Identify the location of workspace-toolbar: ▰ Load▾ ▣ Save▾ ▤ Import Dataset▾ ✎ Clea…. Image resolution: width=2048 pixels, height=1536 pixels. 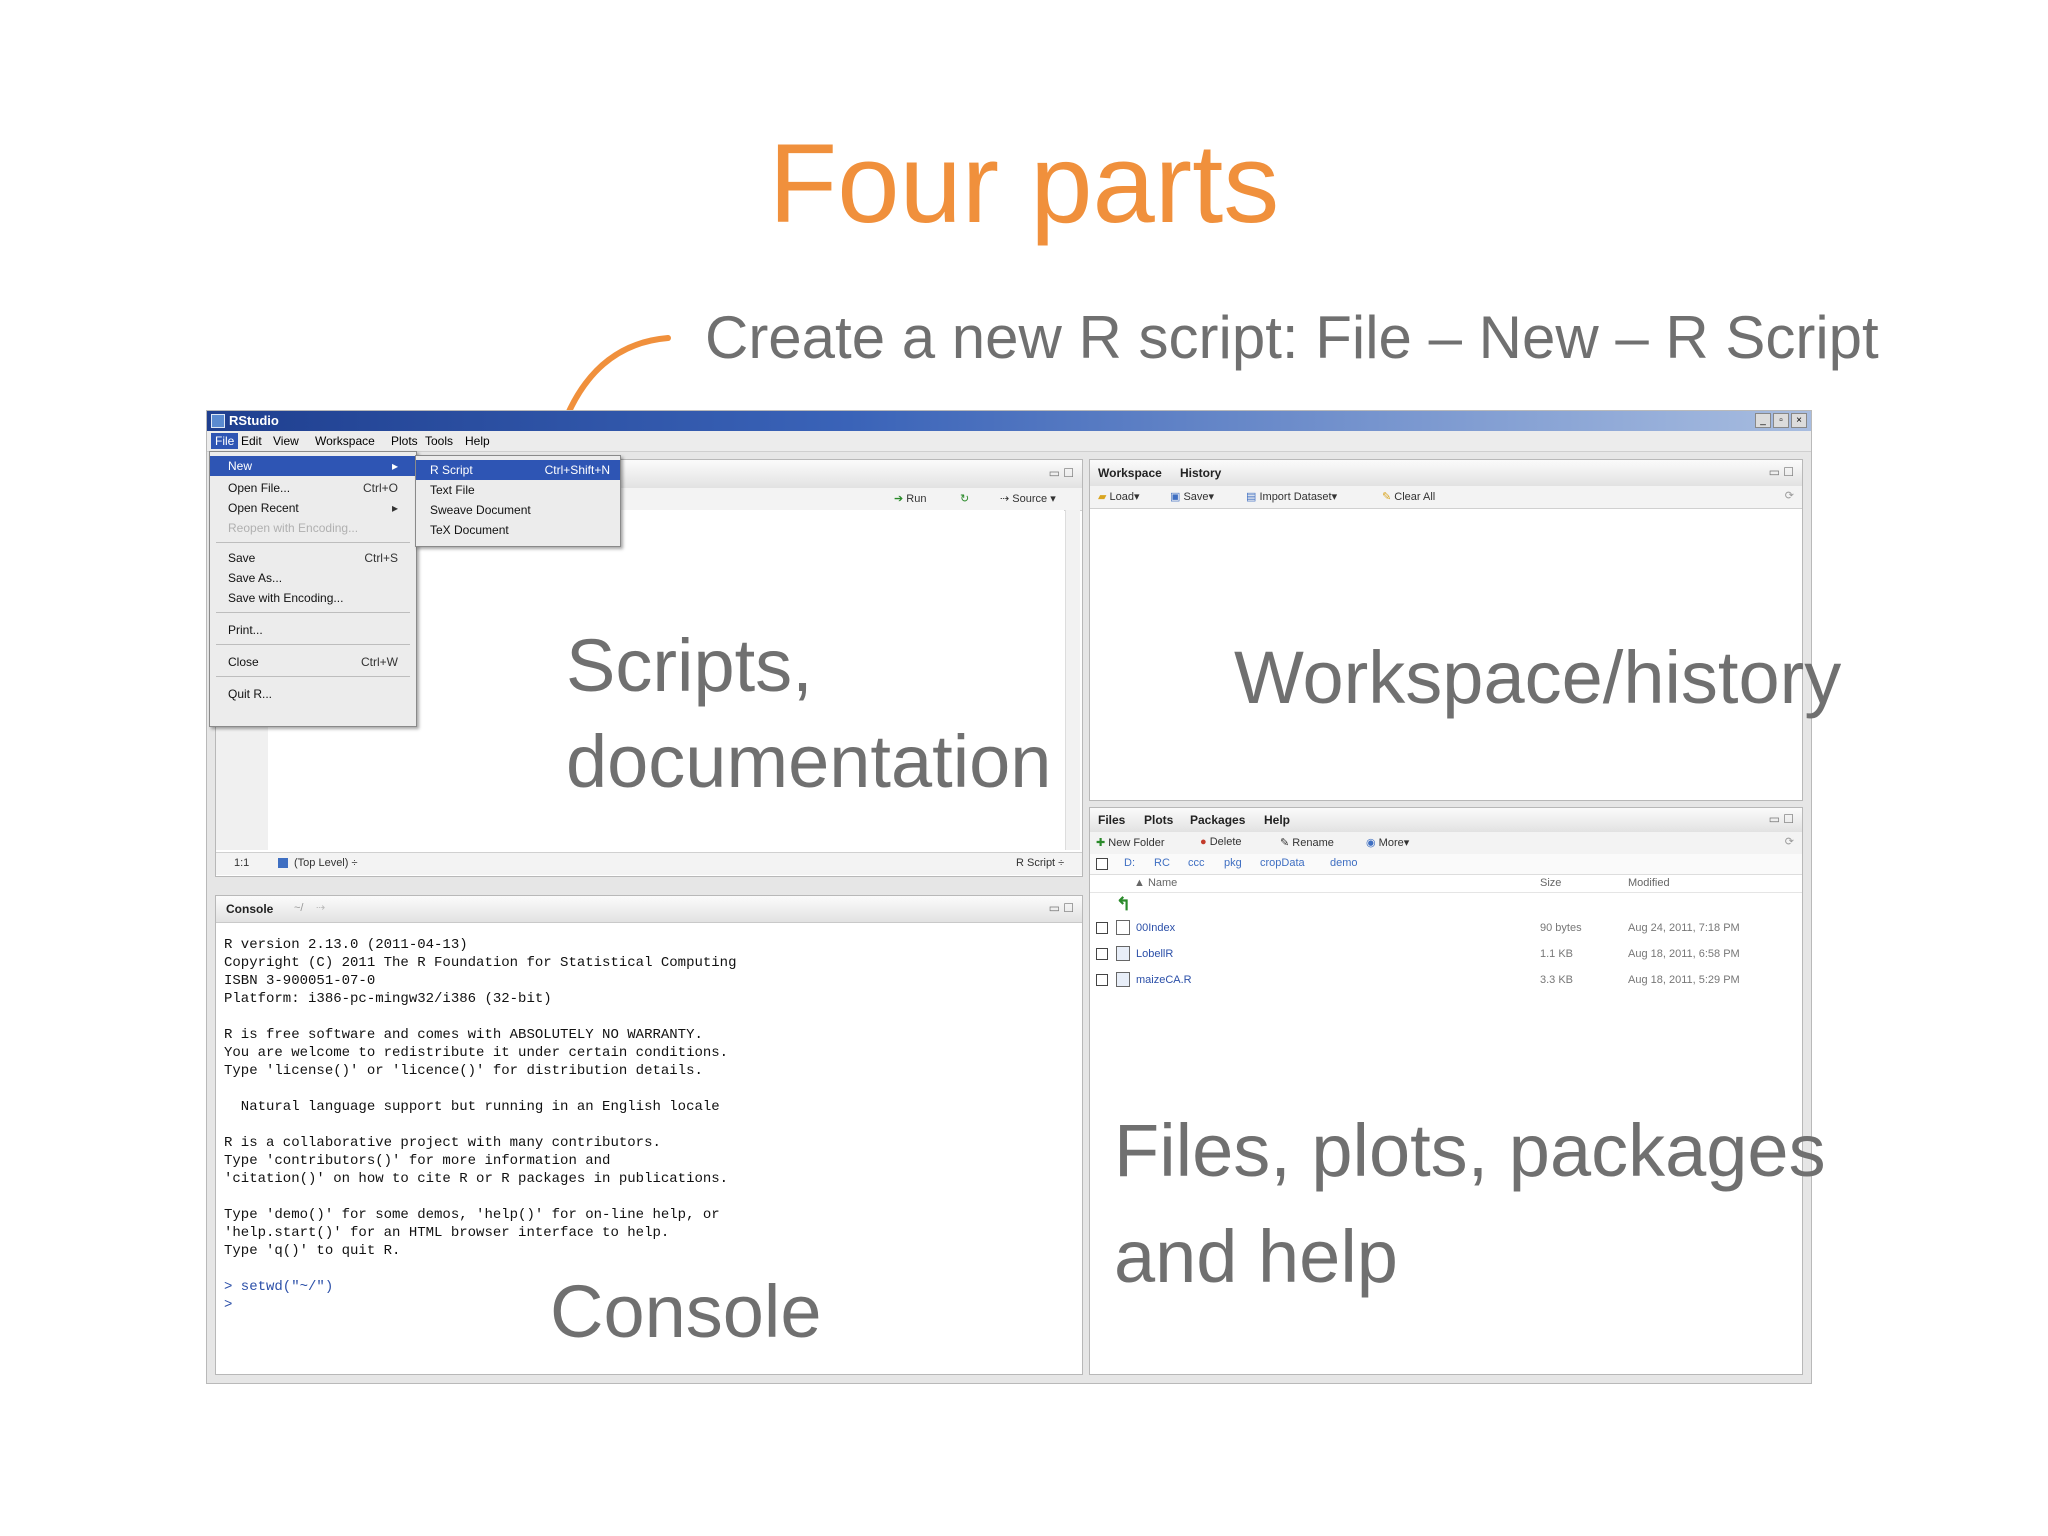
(1446, 497).